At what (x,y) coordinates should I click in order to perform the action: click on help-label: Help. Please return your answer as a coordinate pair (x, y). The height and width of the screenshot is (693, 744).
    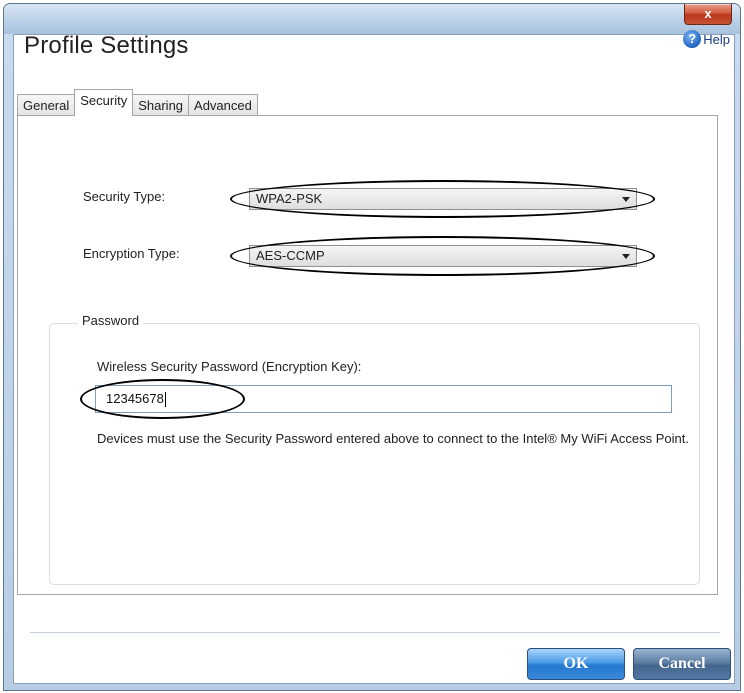
    Looking at the image, I should click on (716, 39).